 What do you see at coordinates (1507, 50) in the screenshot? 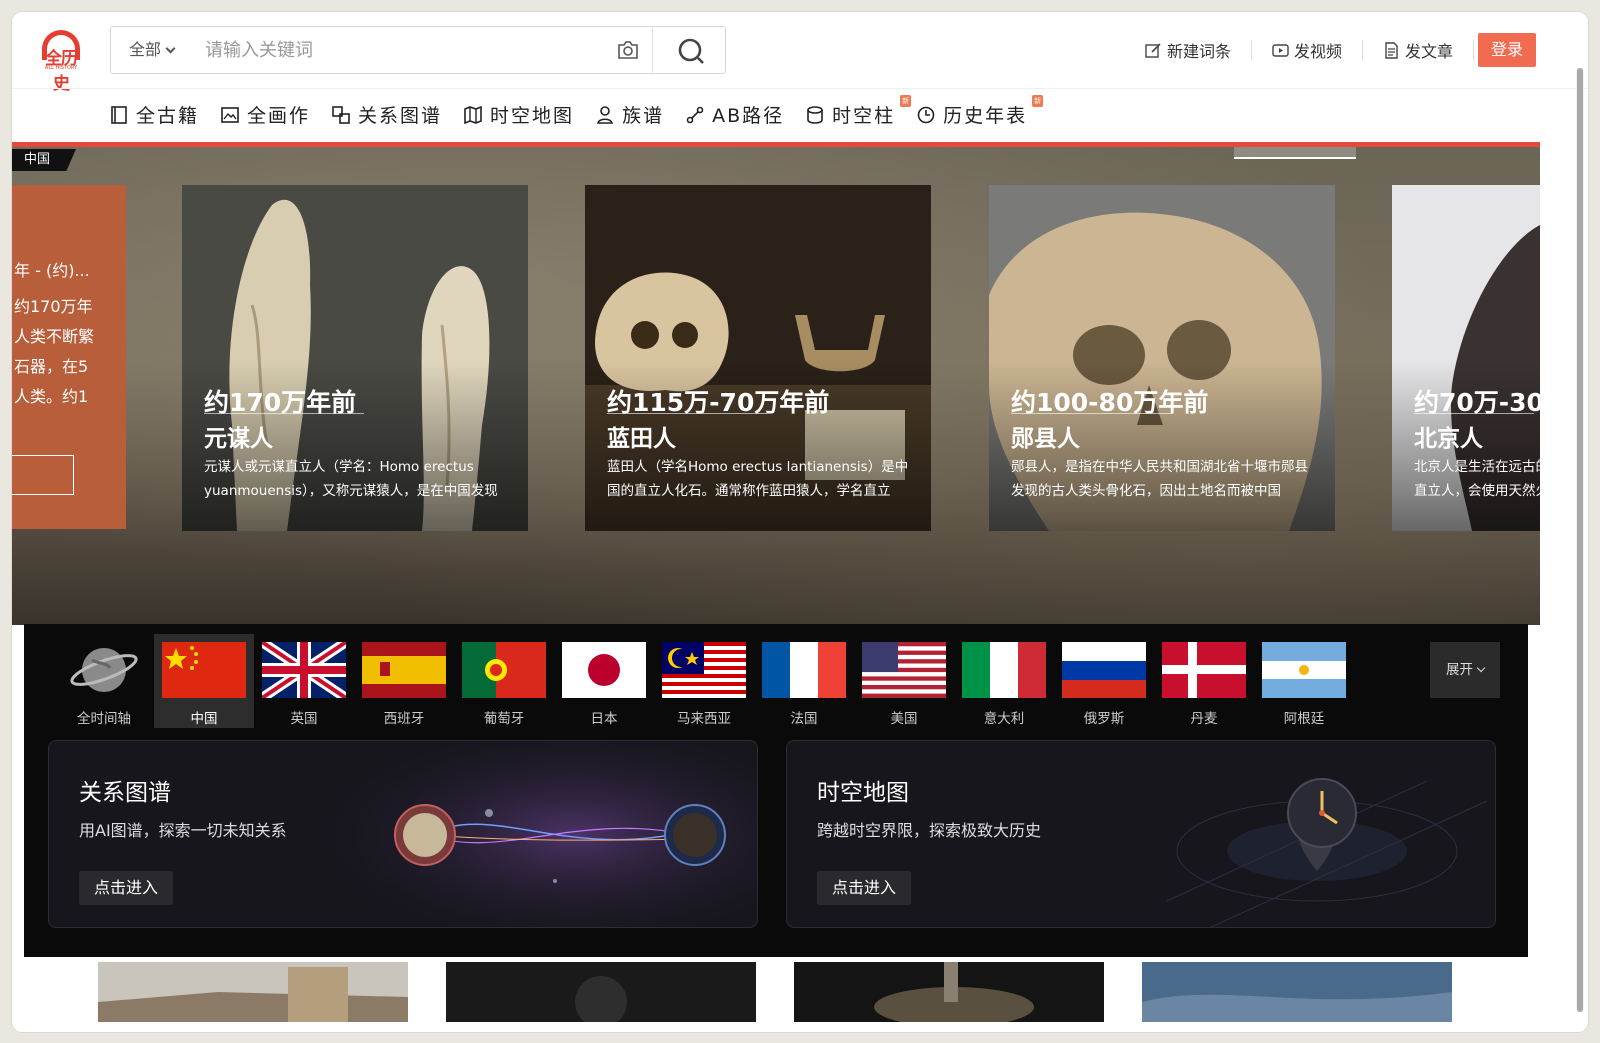
I see `login-button: 登录` at bounding box center [1507, 50].